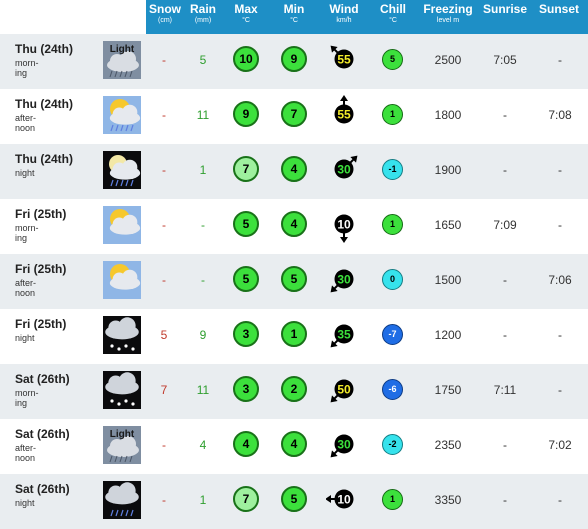 The image size is (588, 529). Describe the element at coordinates (392, 169) in the screenshot. I see `row-chill: -1` at that location.